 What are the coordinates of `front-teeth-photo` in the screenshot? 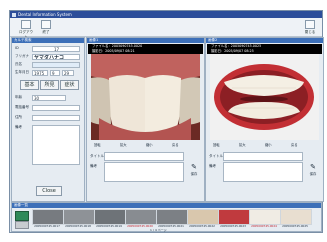 It's located at (145, 97).